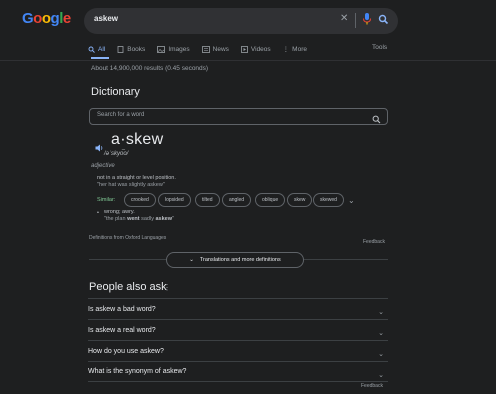 The height and width of the screenshot is (394, 496). I want to click on more-icon: ⋮, so click(286, 49).